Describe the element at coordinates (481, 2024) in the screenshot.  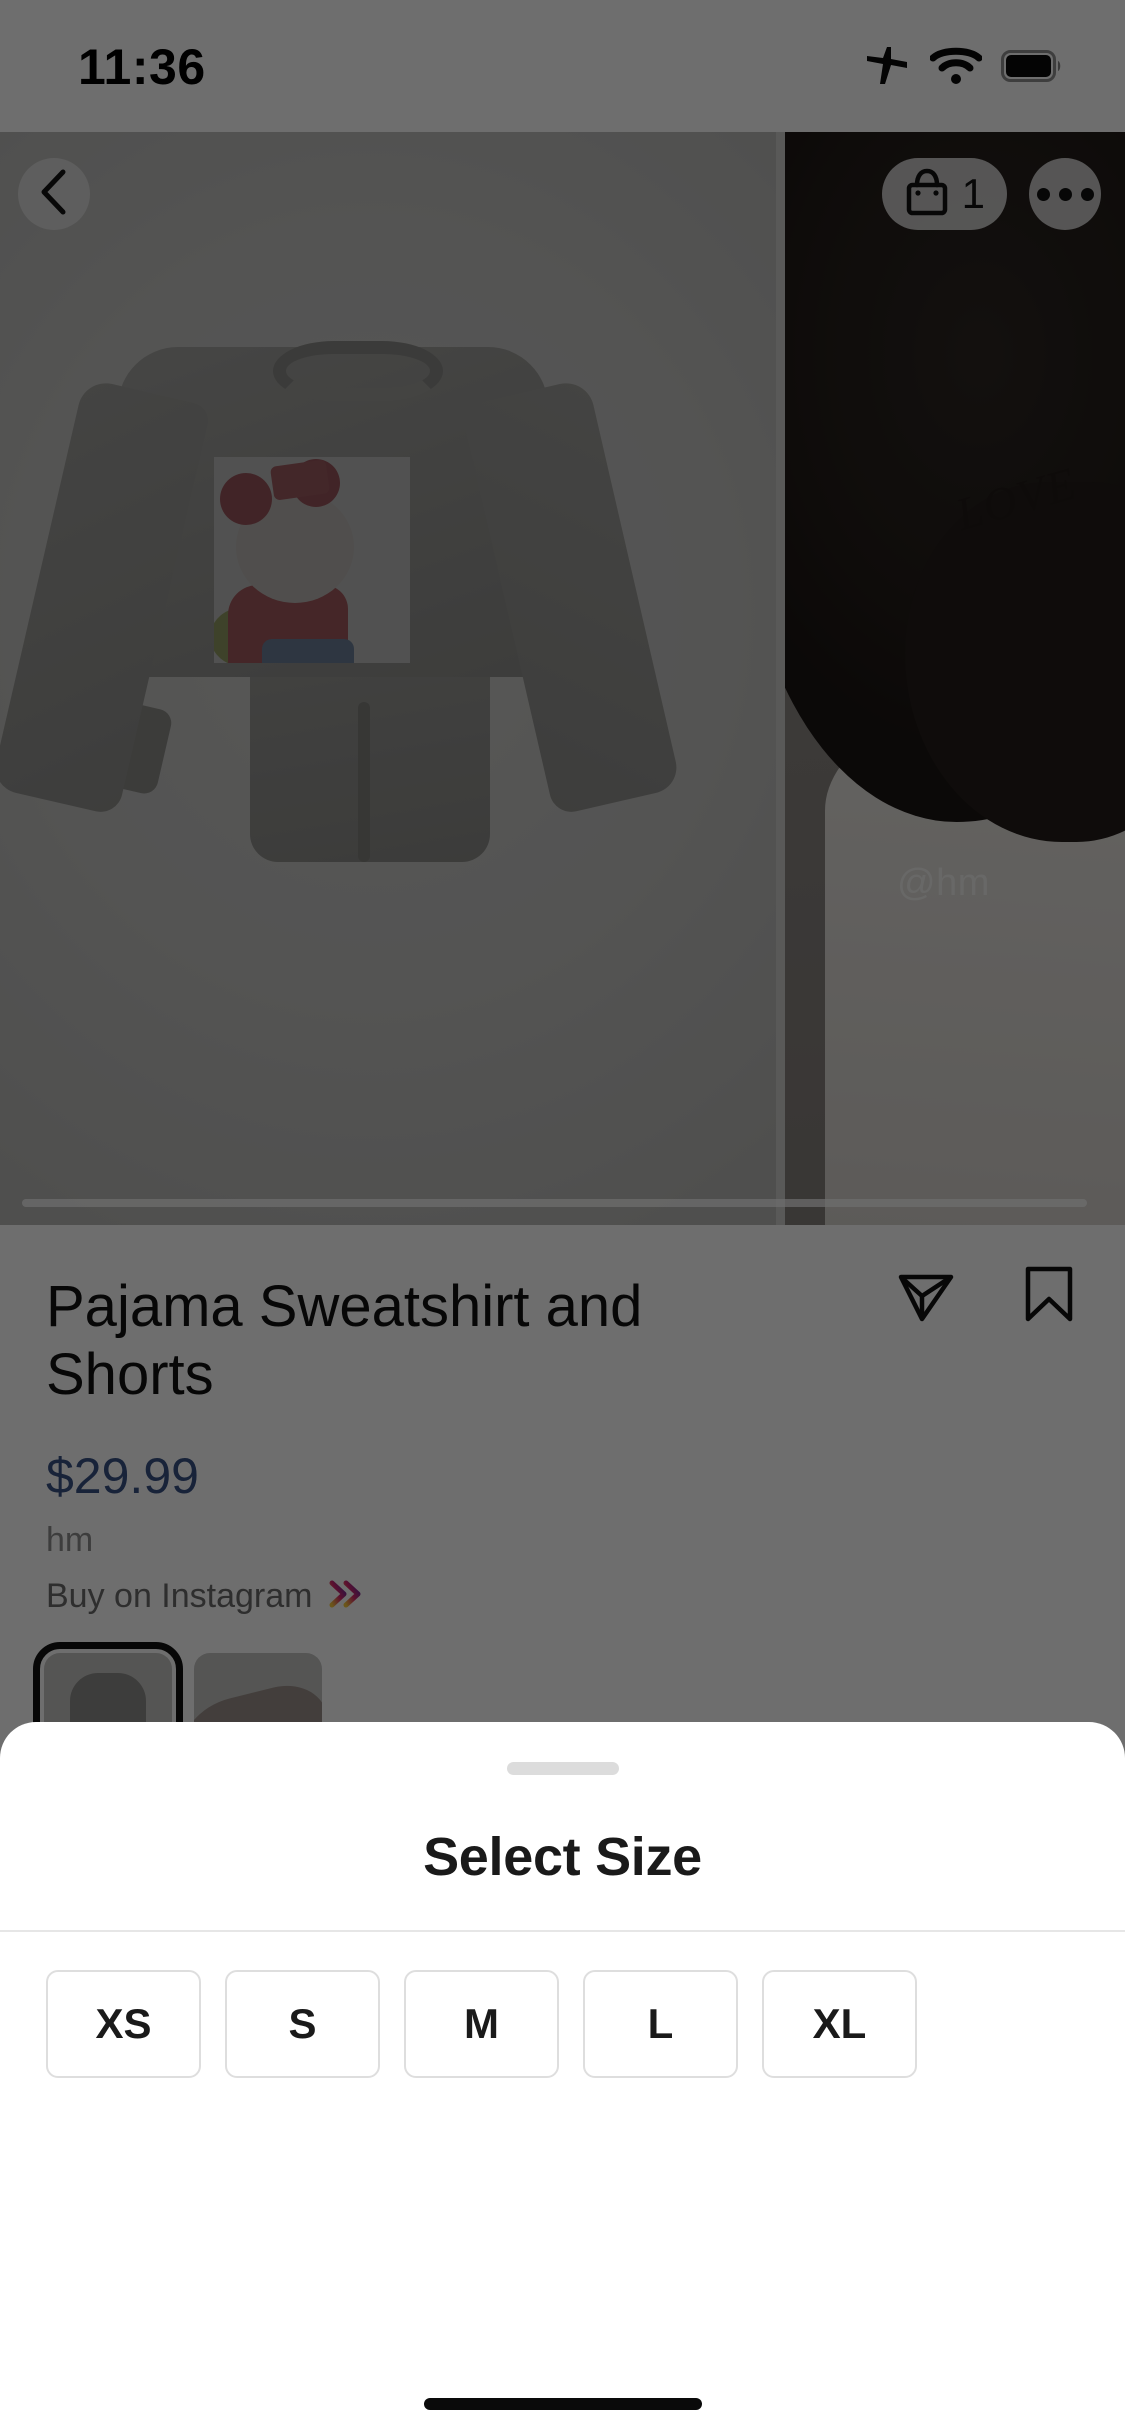
I see `size-option-m: M` at that location.